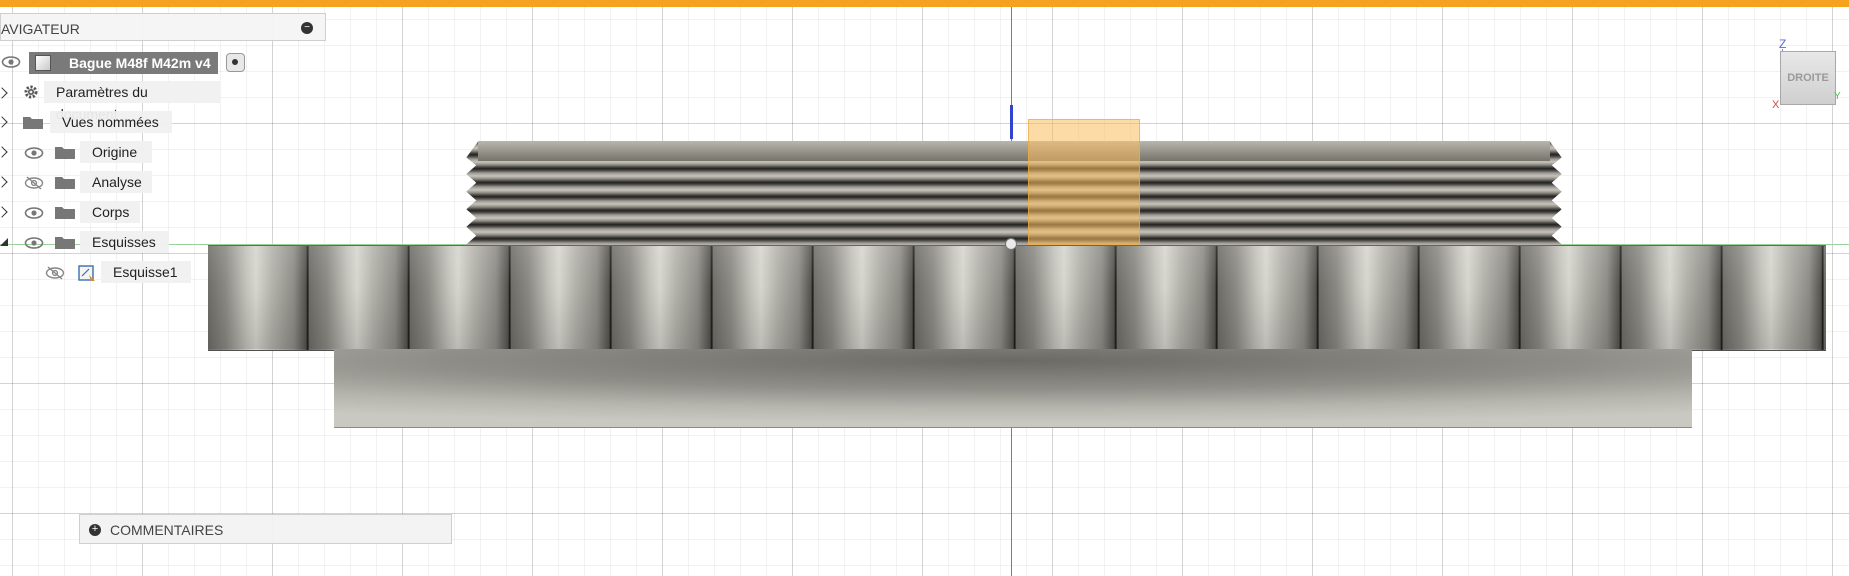  I want to click on activate-radio-button, so click(235, 62).